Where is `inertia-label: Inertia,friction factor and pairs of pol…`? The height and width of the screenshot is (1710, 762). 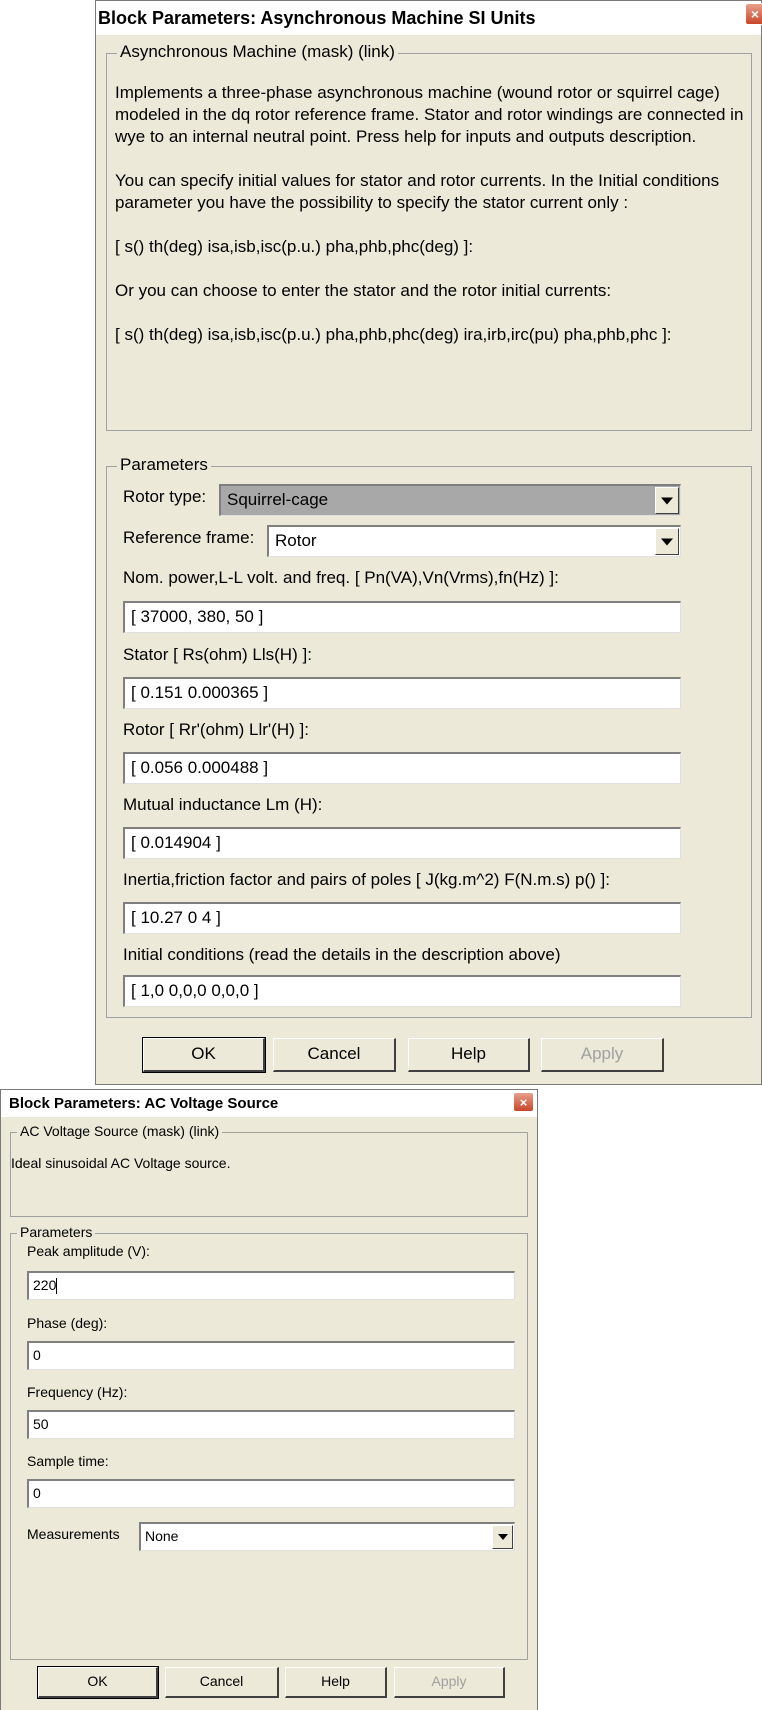
inertia-label: Inertia,friction factor and pairs of pol… is located at coordinates (366, 879).